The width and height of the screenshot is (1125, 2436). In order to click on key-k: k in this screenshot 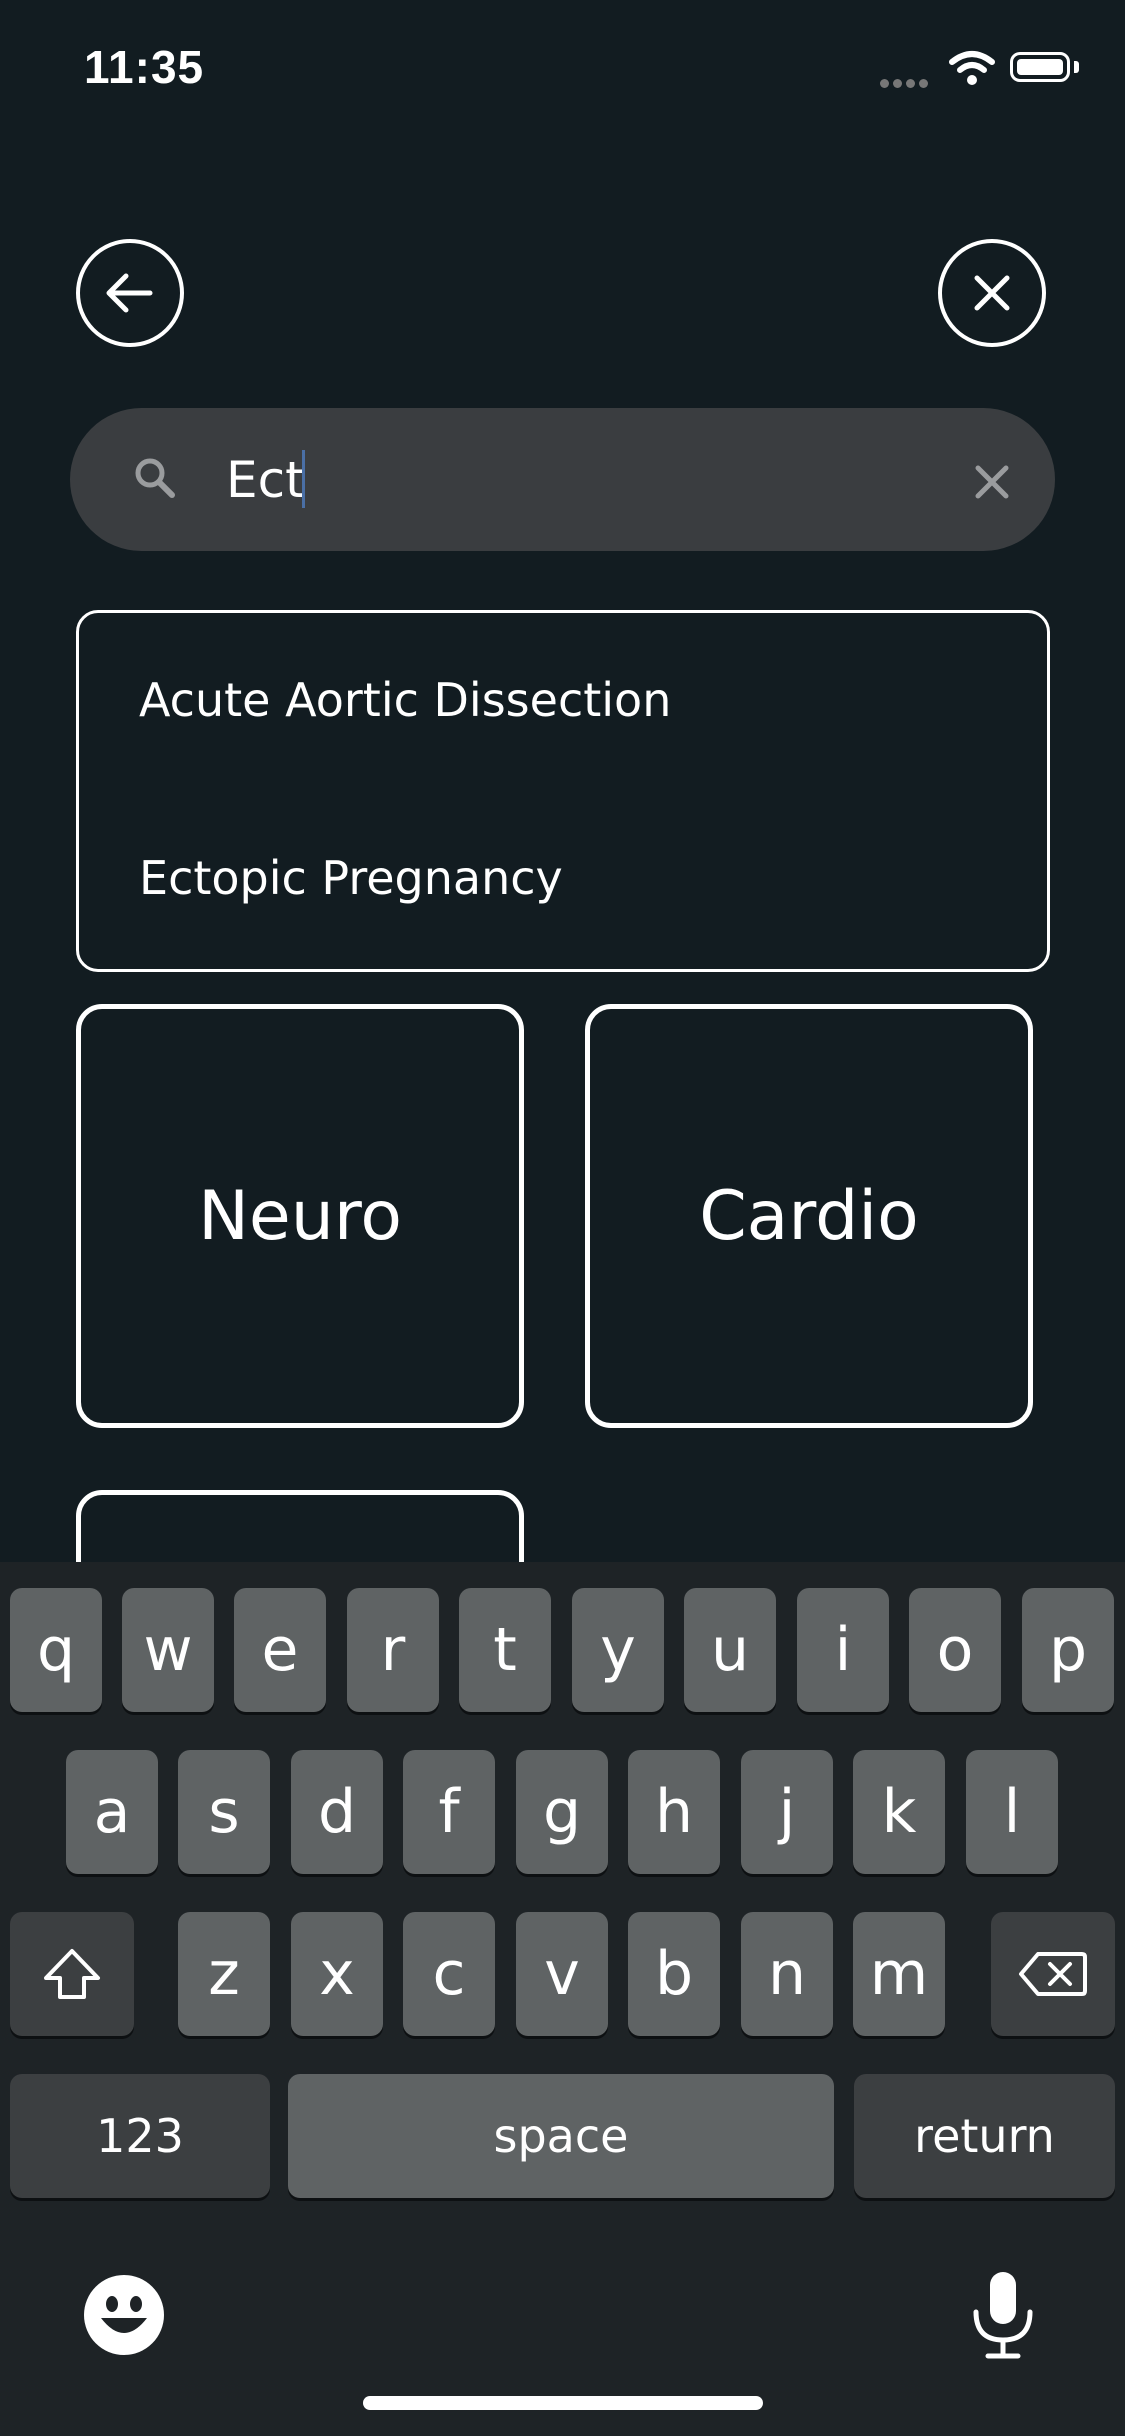, I will do `click(899, 1812)`.